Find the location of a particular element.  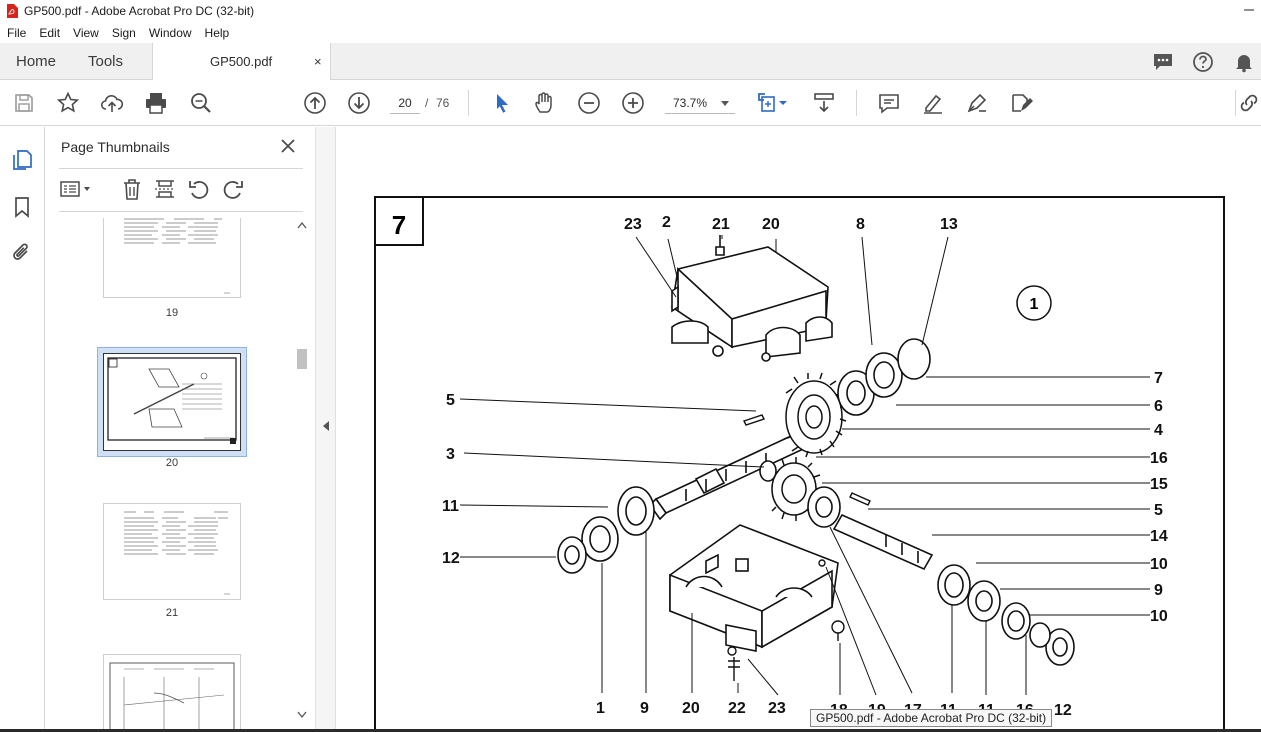

rotate-clockwise-icon is located at coordinates (233, 189).